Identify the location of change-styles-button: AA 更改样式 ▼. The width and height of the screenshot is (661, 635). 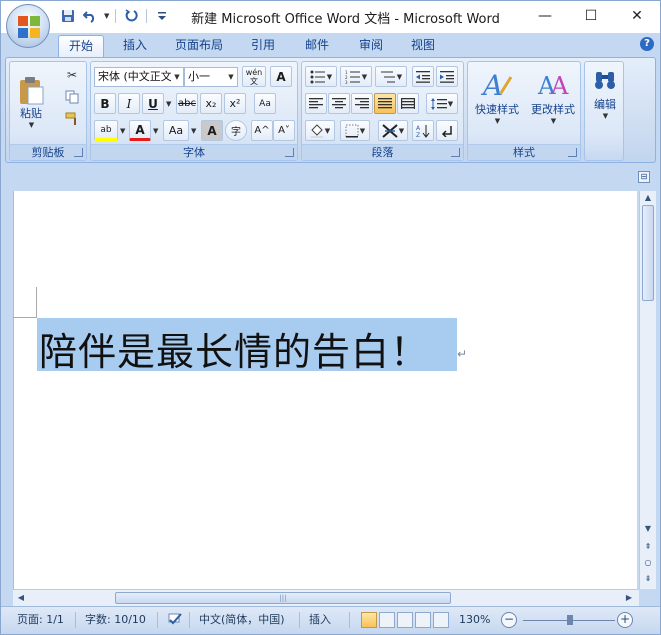
(553, 102).